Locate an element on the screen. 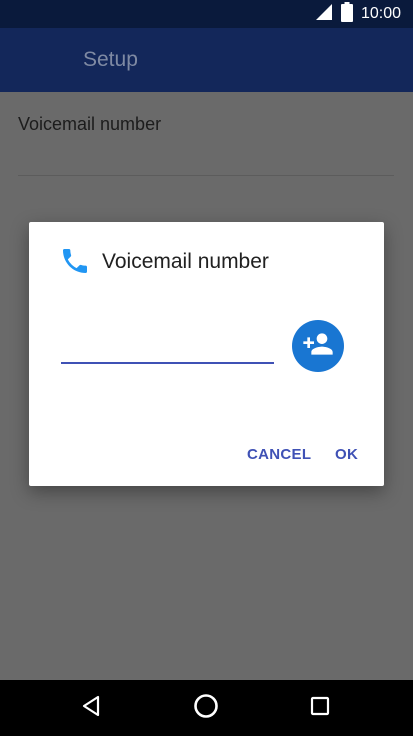  status-time: 10:00 is located at coordinates (380, 13).